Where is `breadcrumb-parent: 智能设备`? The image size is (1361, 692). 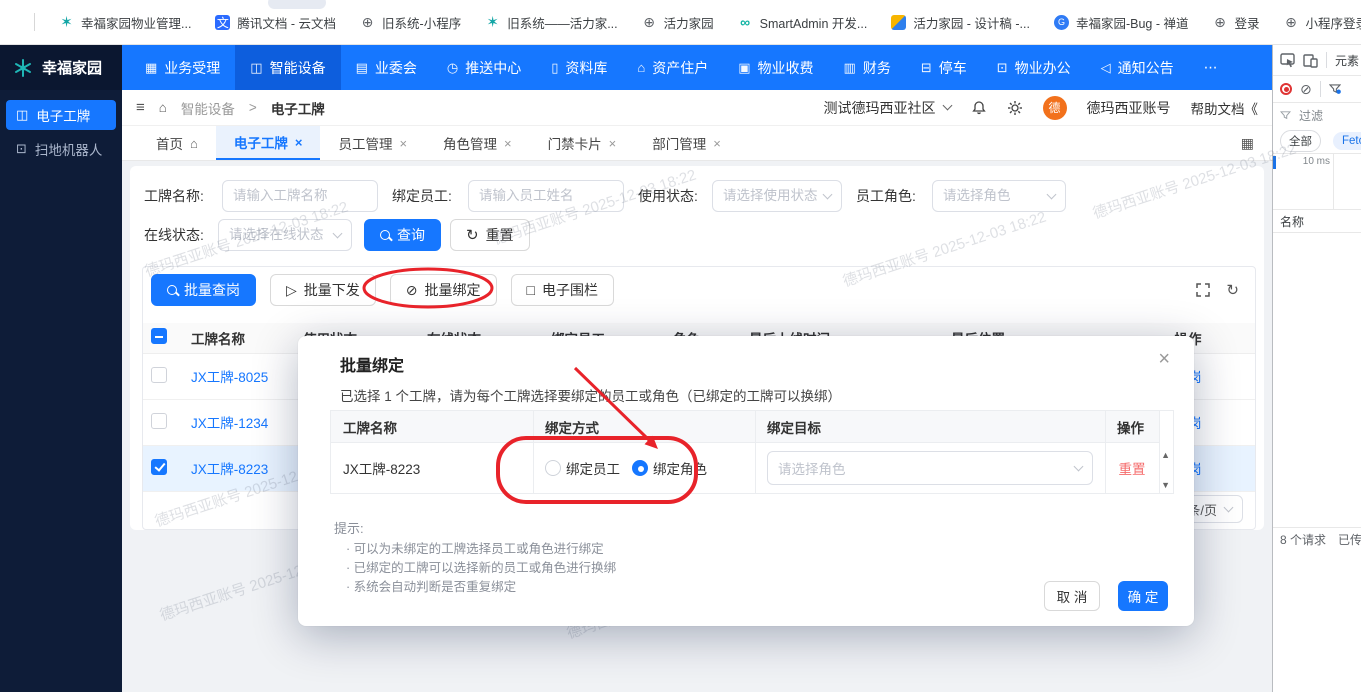
breadcrumb-parent: 智能设备 is located at coordinates (208, 108).